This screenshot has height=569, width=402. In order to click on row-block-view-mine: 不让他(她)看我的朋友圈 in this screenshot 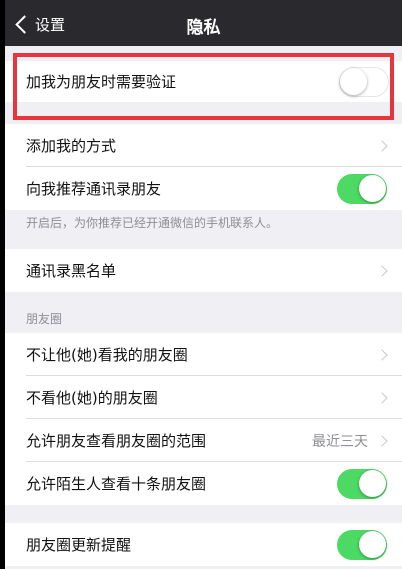, I will do `click(203, 354)`.